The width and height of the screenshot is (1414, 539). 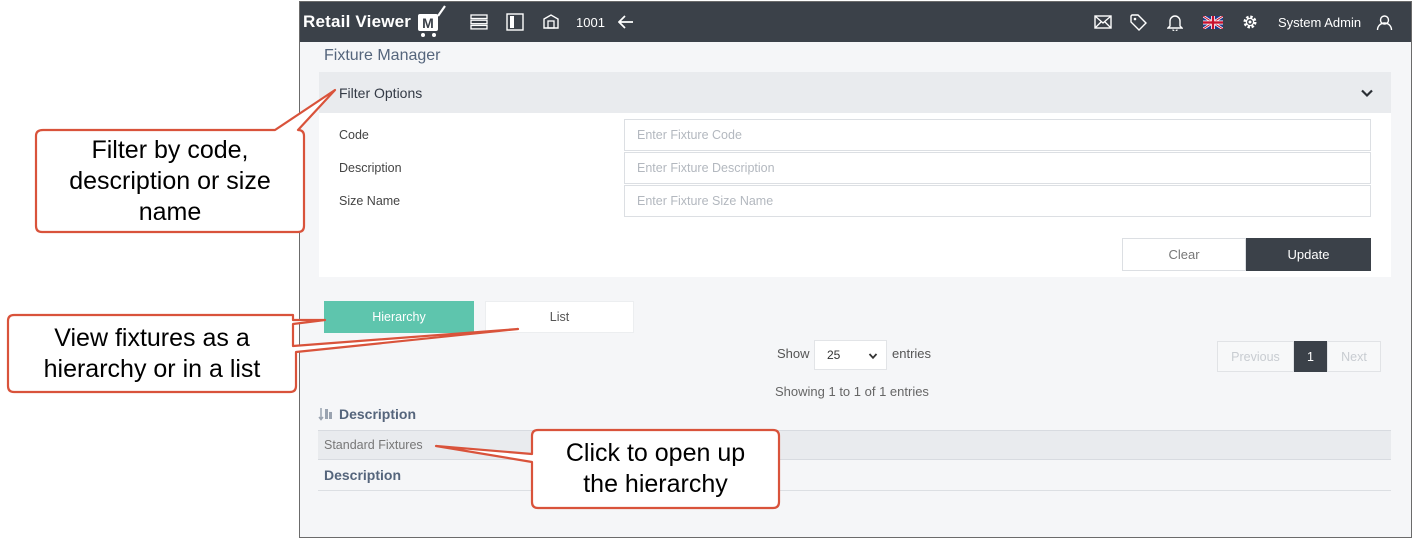 I want to click on callout-1-text: Filter by code, description or size name, so click(x=170, y=180).